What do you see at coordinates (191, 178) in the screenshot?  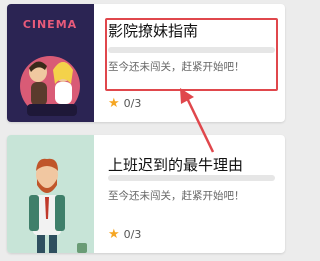 I see `progress-bar` at bounding box center [191, 178].